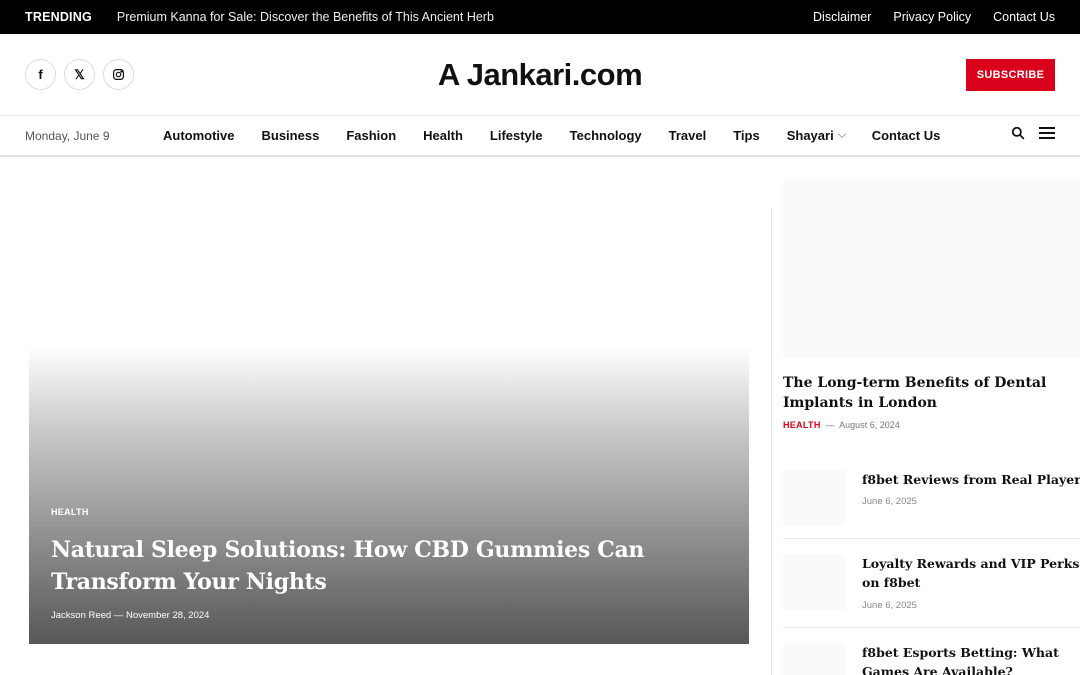 The image size is (1080, 675). Describe the element at coordinates (802, 425) in the screenshot. I see `sidebar-featured-category: HEALTH` at that location.